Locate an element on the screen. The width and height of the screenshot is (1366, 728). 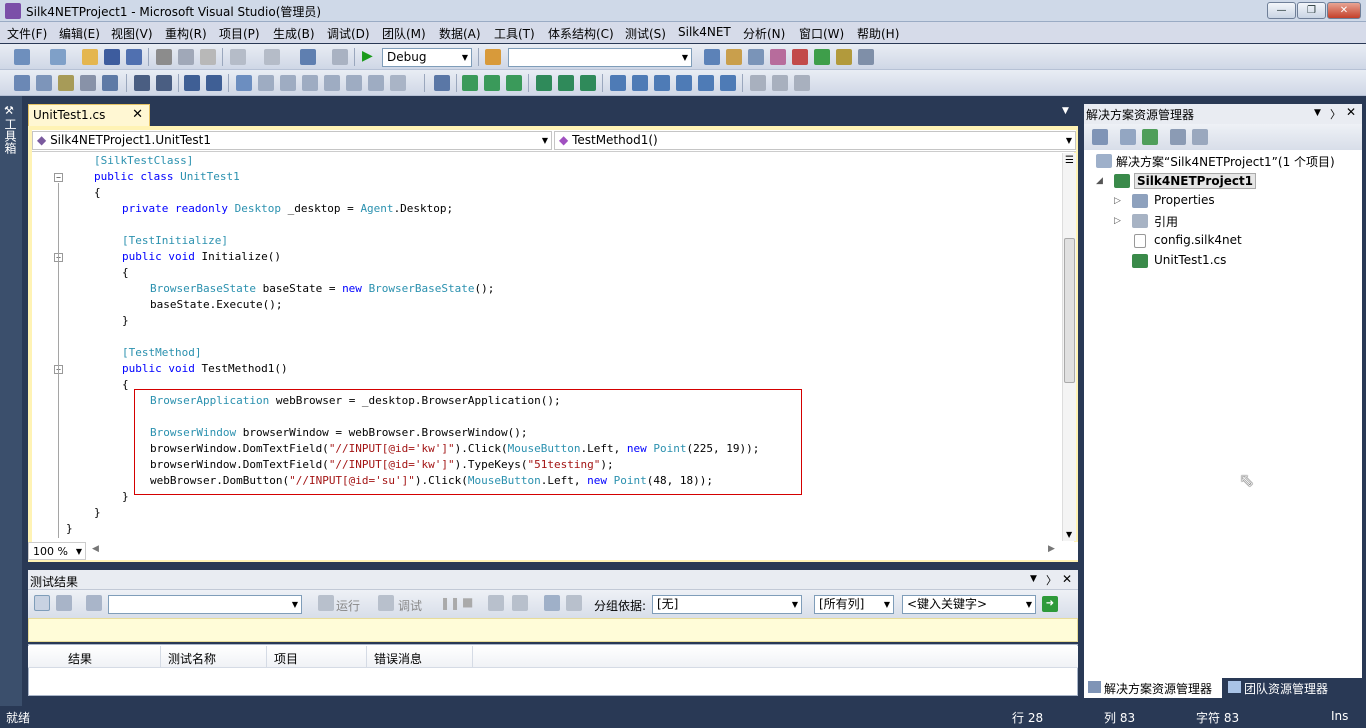
col-project: 项目 is located at coordinates (286, 658).